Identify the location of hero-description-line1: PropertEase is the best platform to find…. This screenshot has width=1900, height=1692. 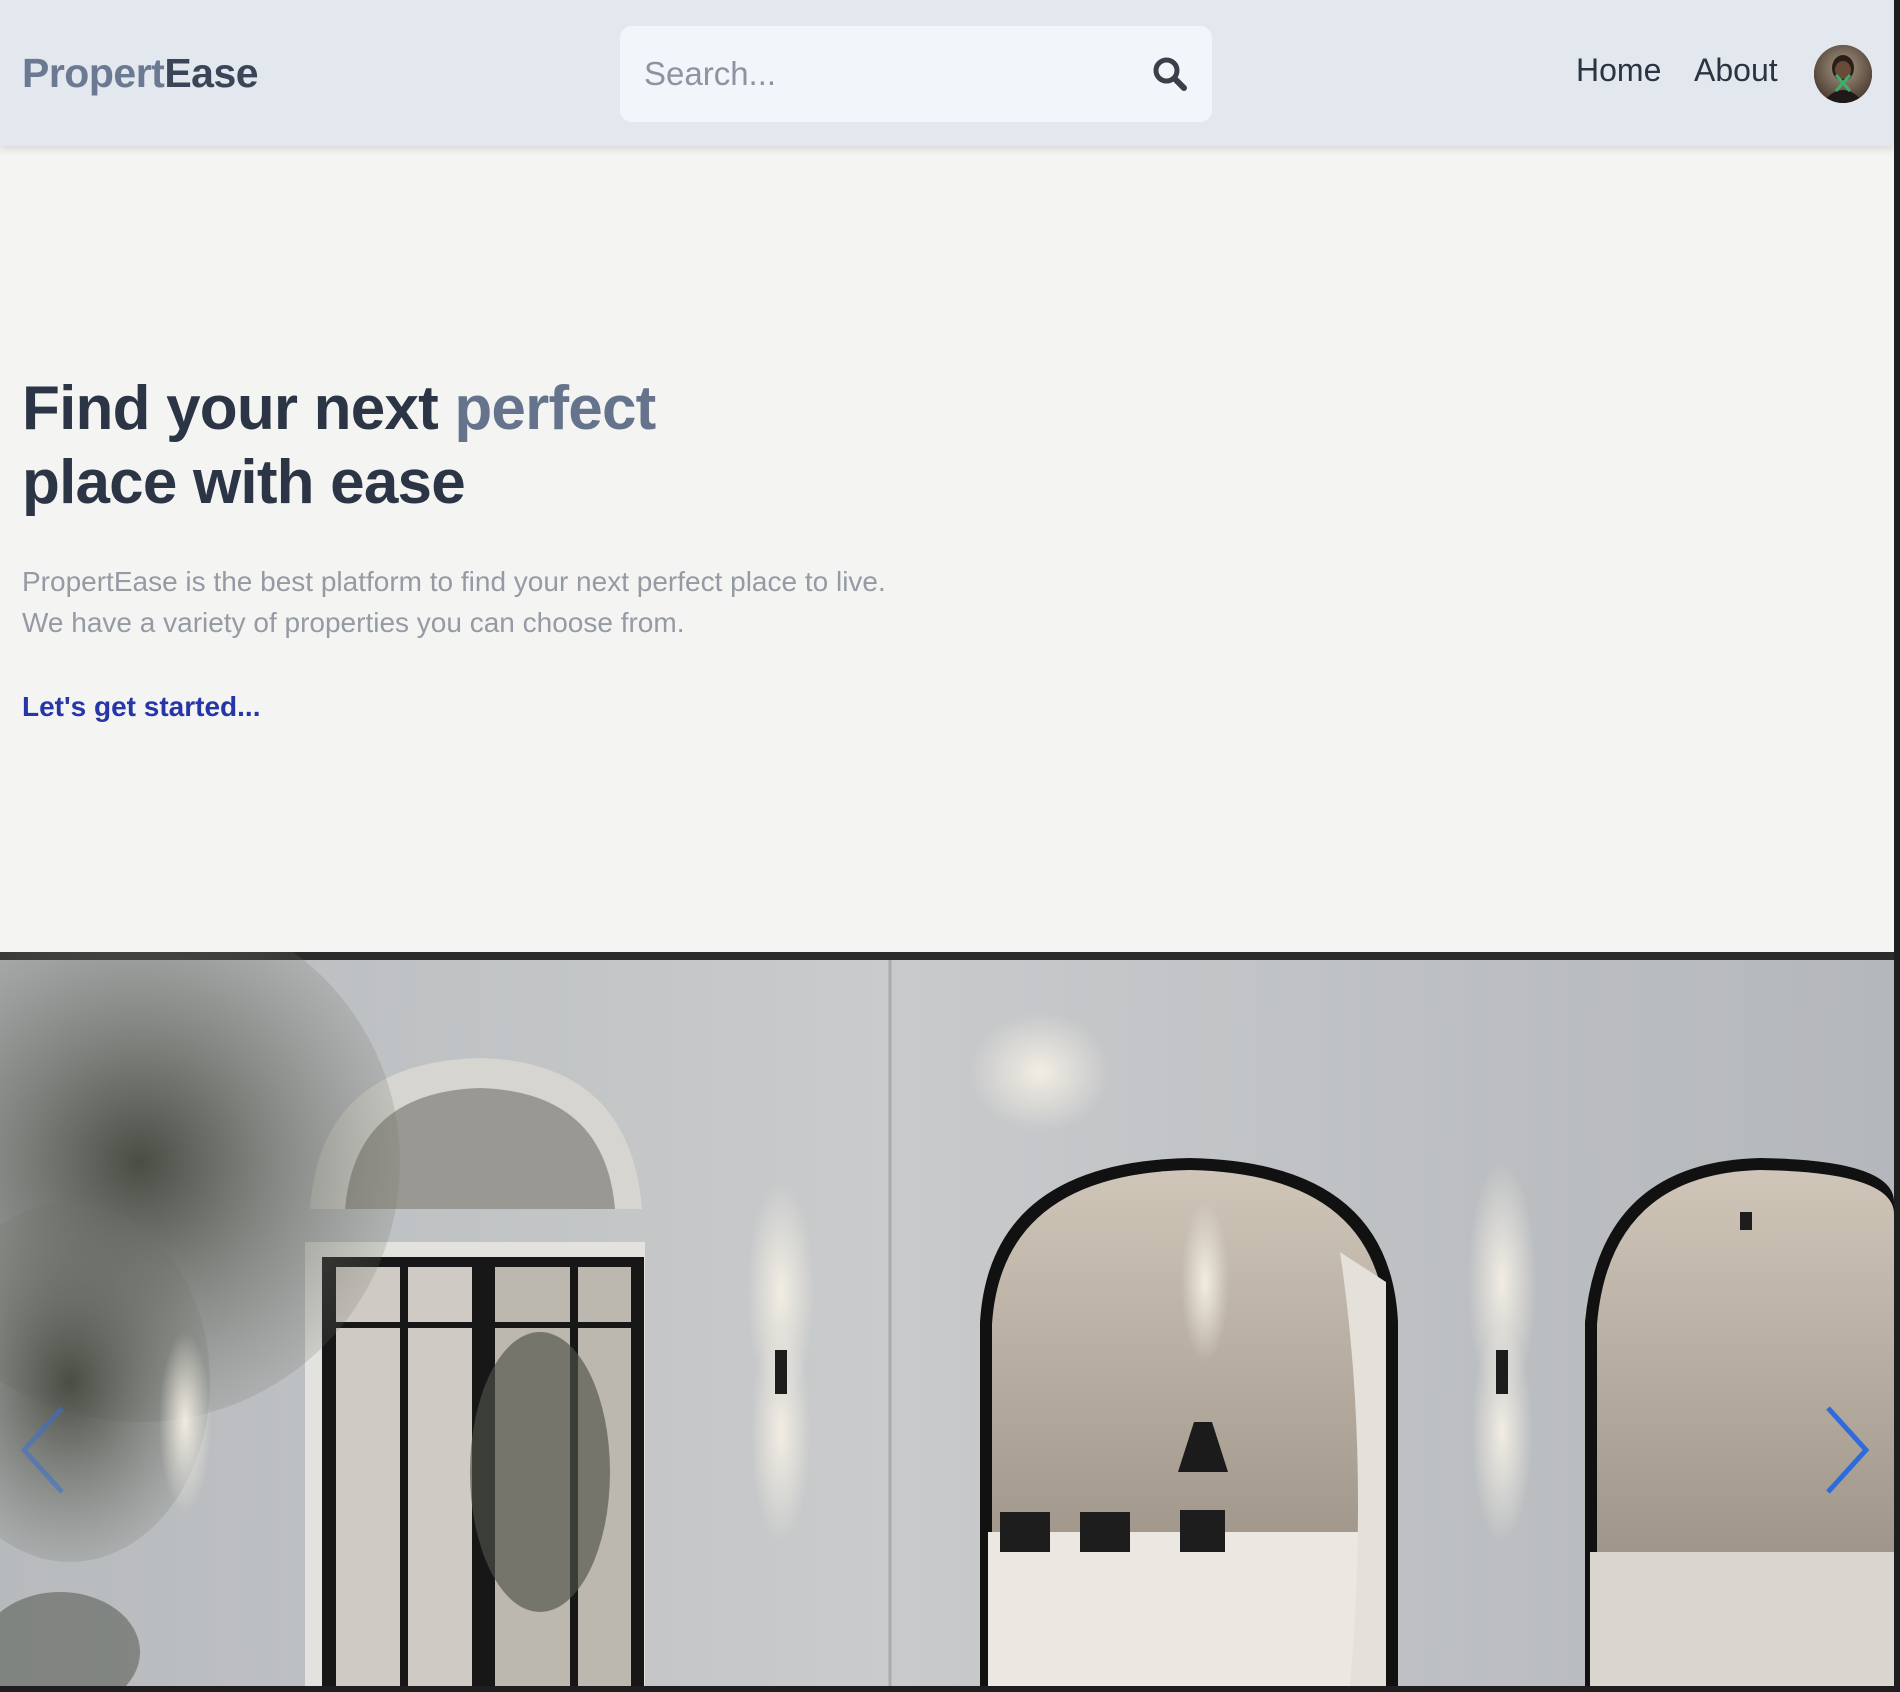
(454, 581).